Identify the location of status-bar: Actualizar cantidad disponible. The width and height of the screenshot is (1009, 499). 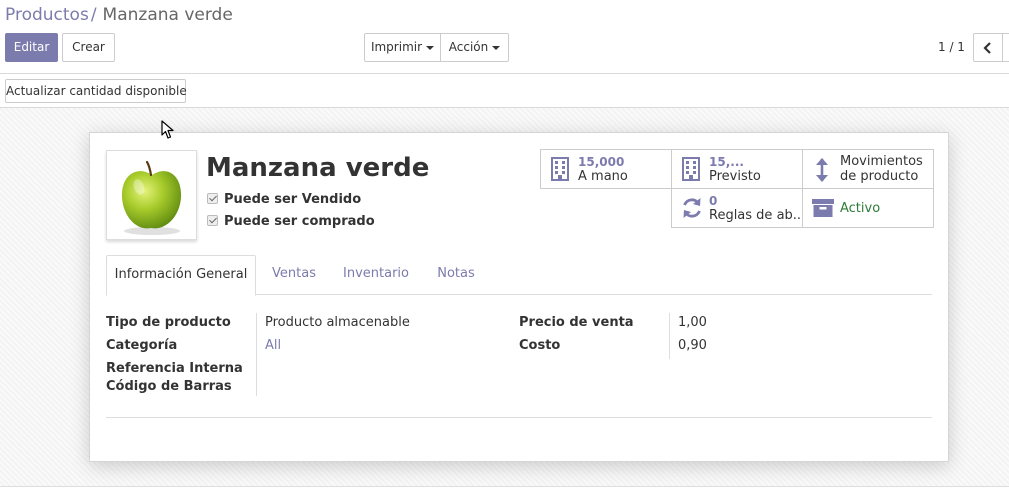
(504, 91).